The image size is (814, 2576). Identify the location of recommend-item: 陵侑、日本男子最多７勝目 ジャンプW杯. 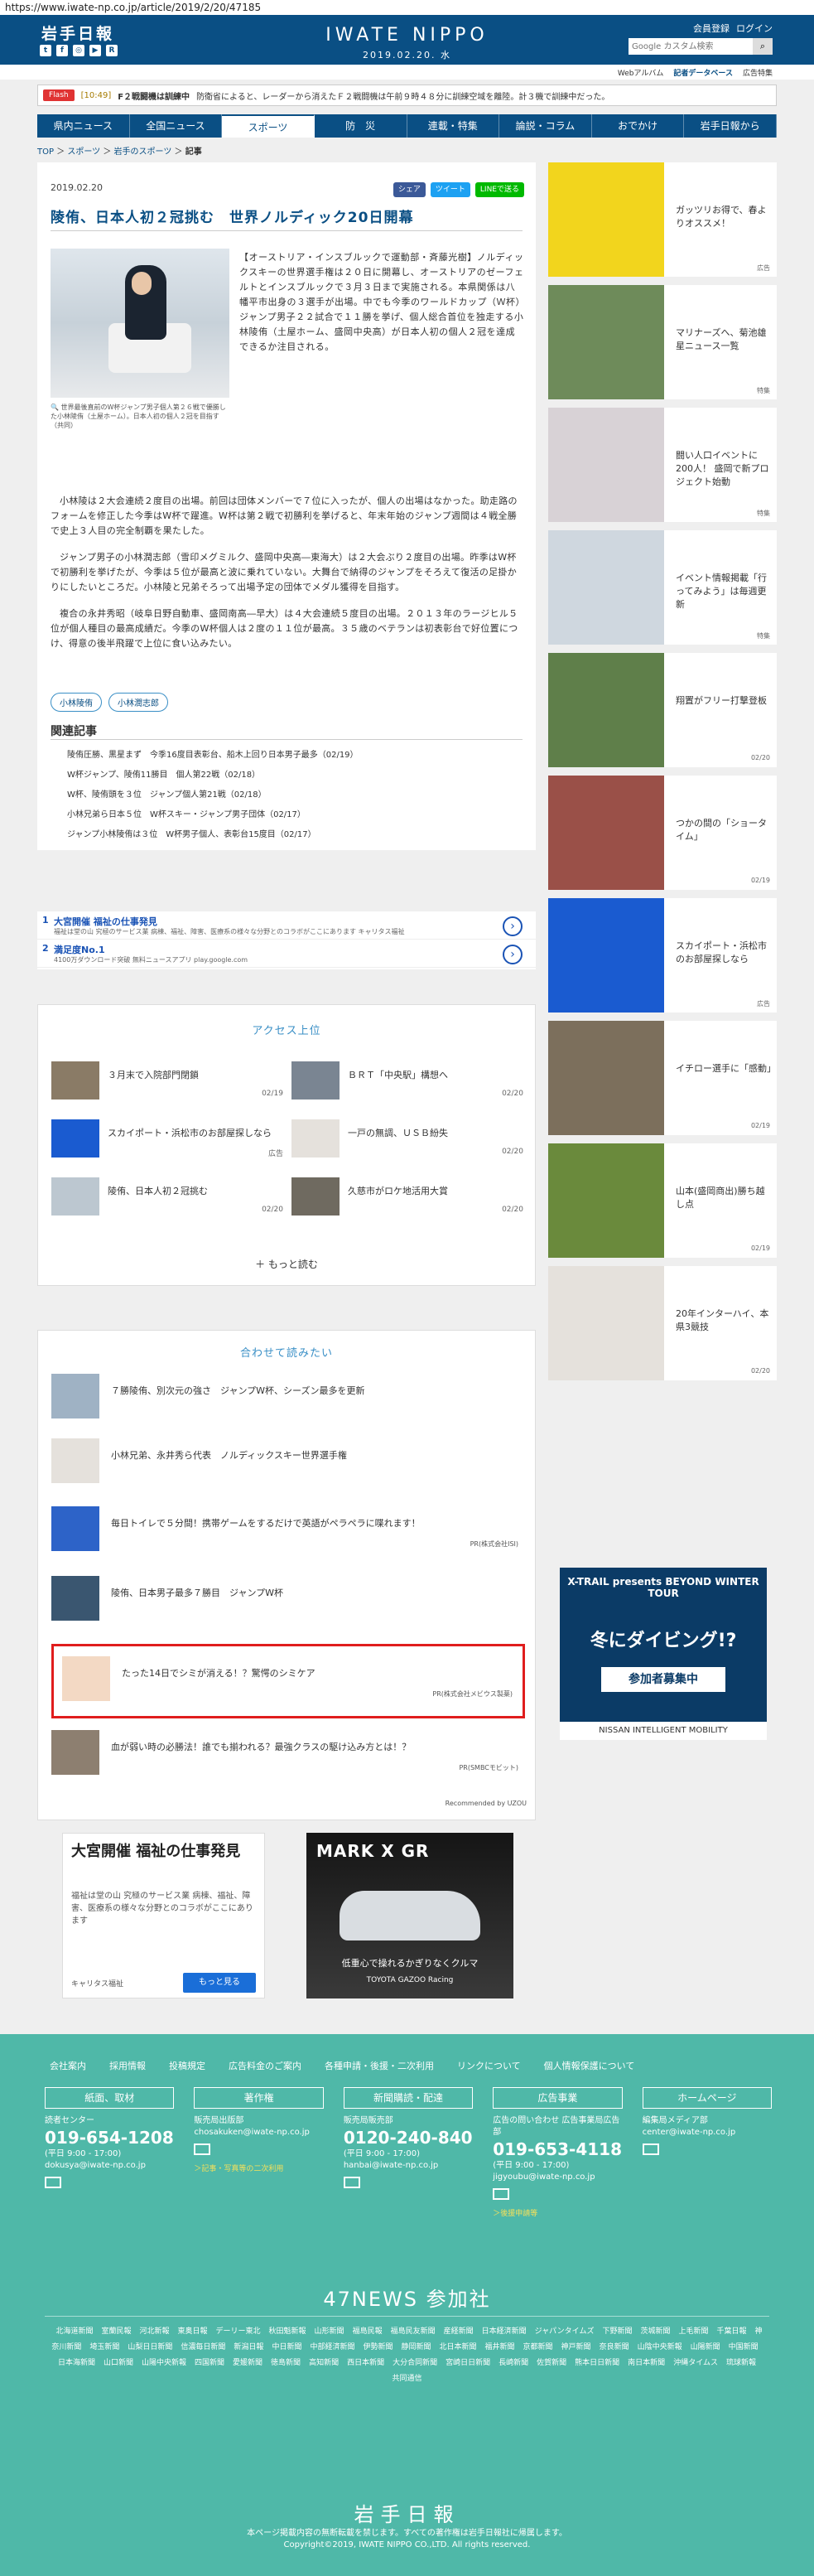
(287, 1601).